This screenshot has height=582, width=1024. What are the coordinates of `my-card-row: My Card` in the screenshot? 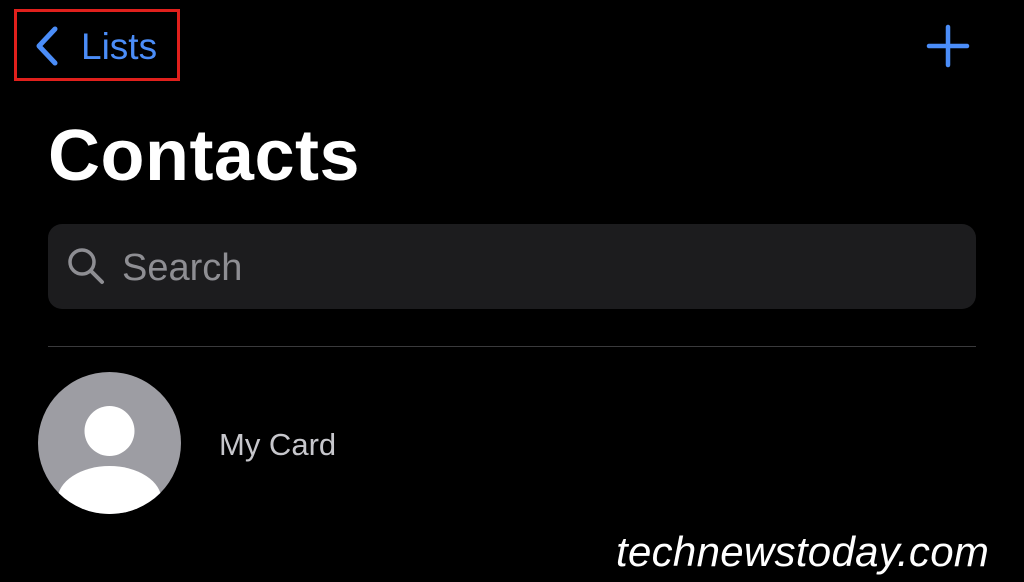 It's located at (288, 443).